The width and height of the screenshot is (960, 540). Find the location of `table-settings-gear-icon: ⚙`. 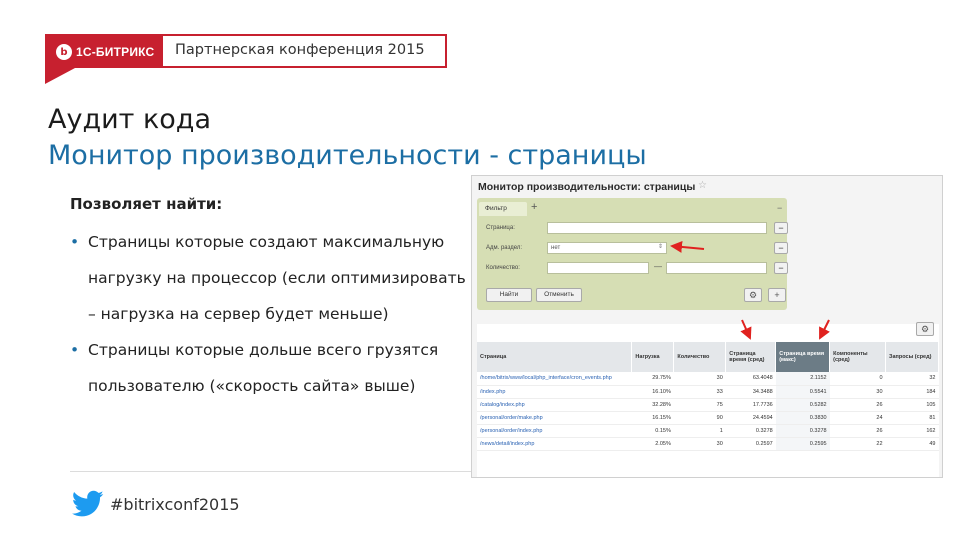

table-settings-gear-icon: ⚙ is located at coordinates (925, 329).